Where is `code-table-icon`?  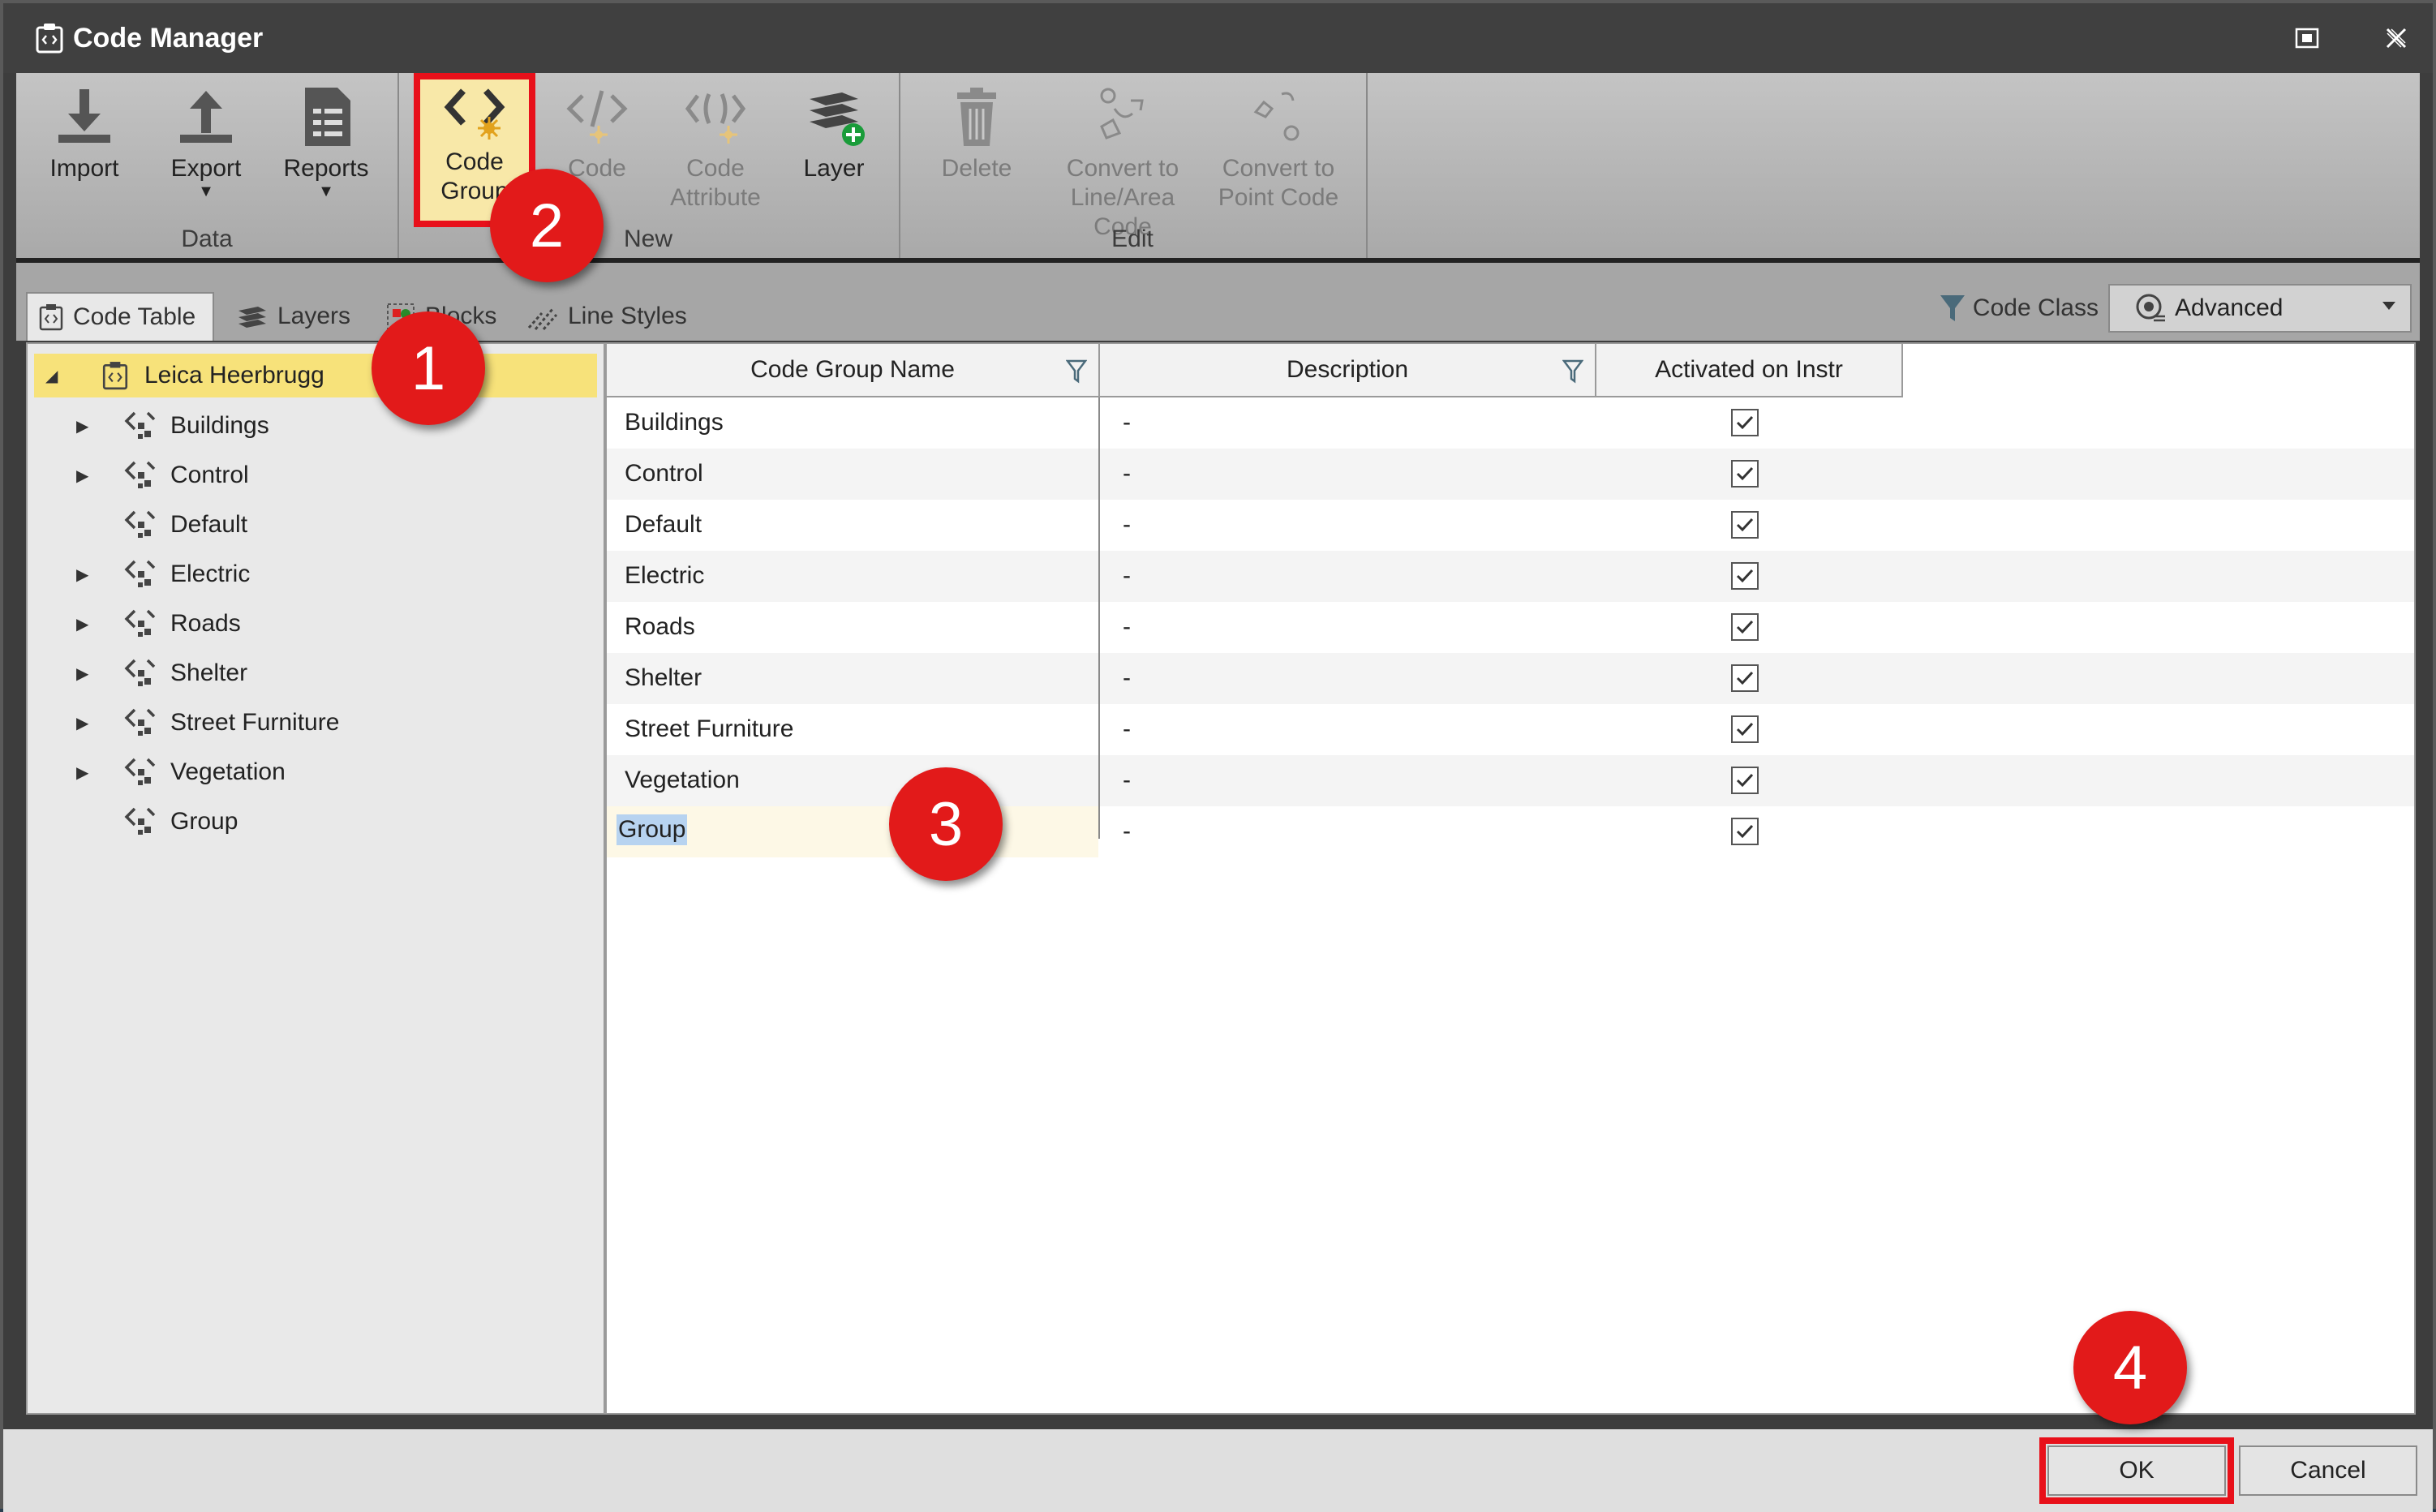 code-table-icon is located at coordinates (115, 376).